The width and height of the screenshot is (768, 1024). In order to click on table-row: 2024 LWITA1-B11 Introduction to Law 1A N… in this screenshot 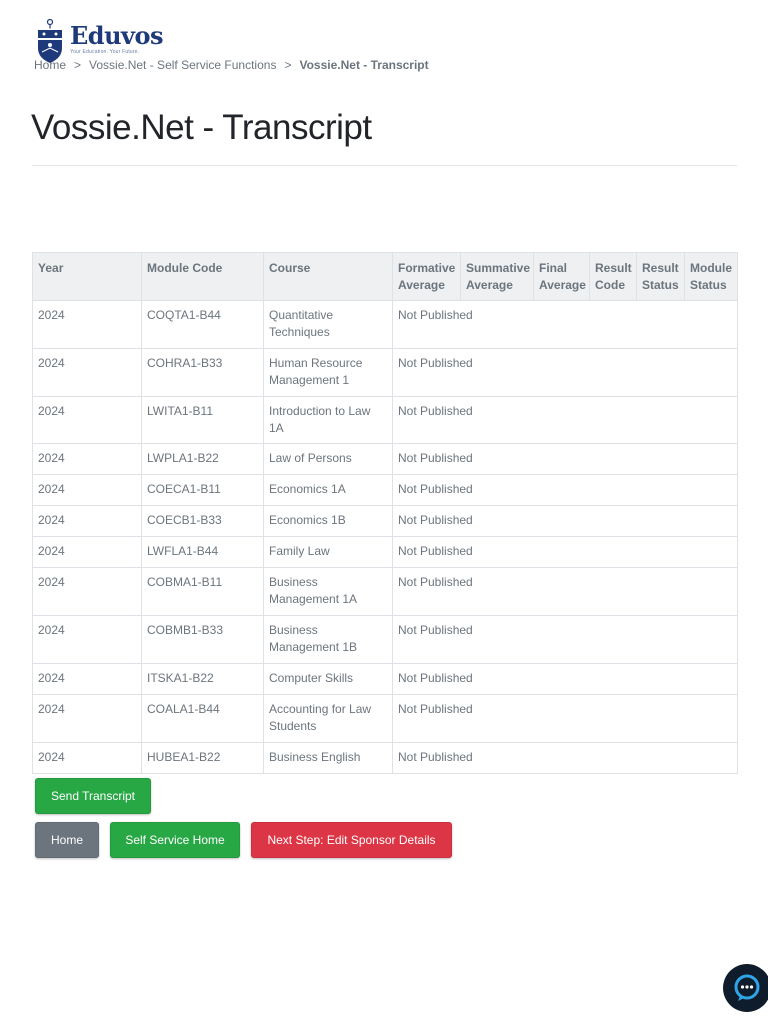, I will do `click(385, 420)`.